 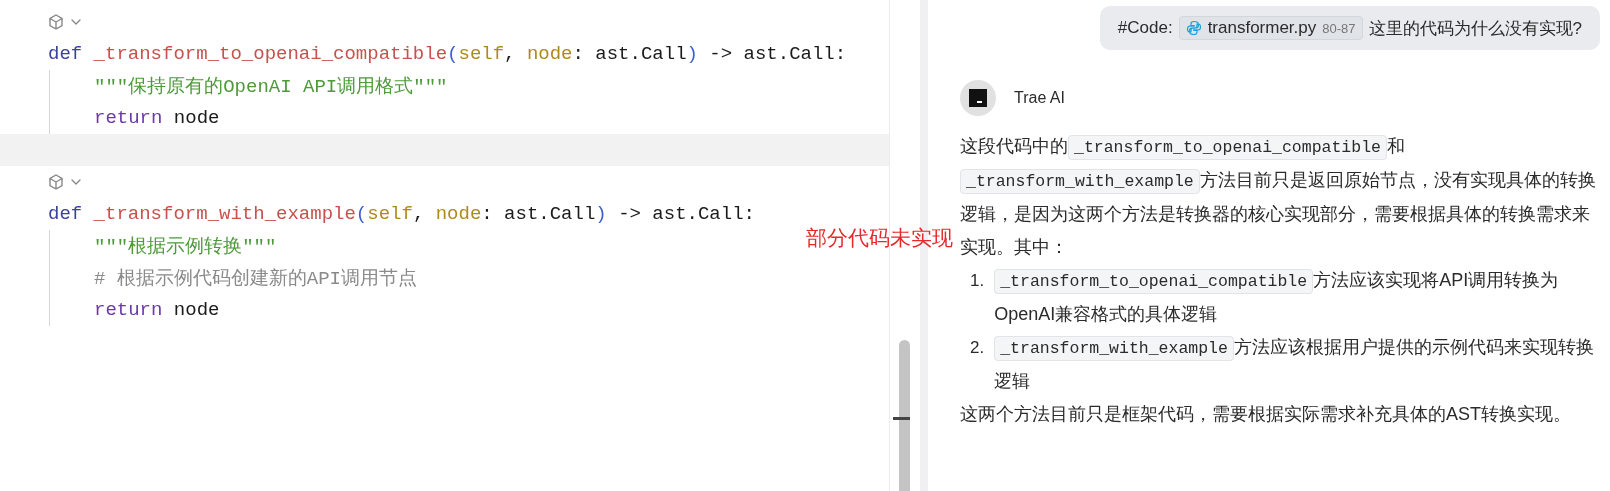 I want to click on list-number: 2., so click(x=977, y=348).